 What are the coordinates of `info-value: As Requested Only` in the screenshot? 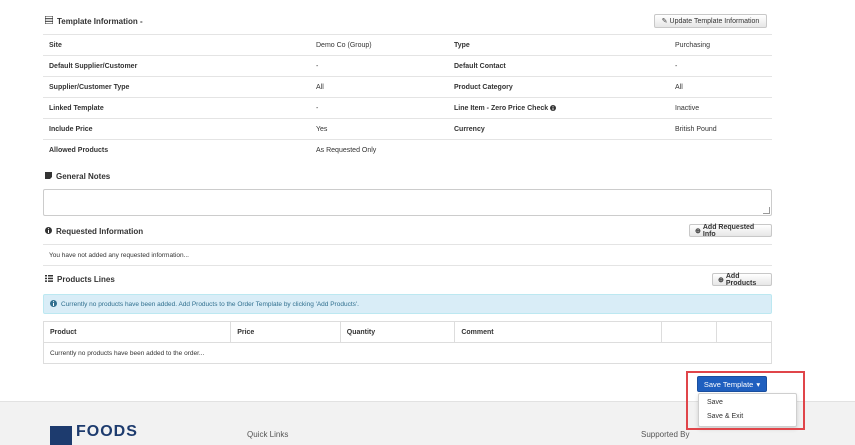 It's located at (346, 150).